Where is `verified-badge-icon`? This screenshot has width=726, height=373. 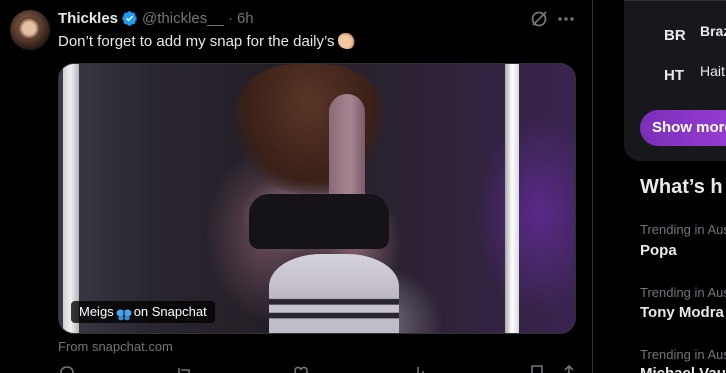
verified-badge-icon is located at coordinates (129, 18).